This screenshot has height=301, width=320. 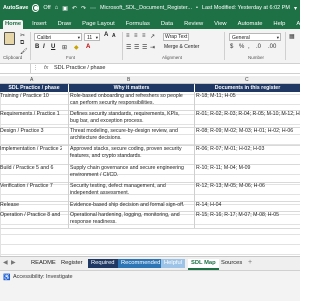 I want to click on menu-tab-acrobat: Acrobat, so click(x=306, y=24).